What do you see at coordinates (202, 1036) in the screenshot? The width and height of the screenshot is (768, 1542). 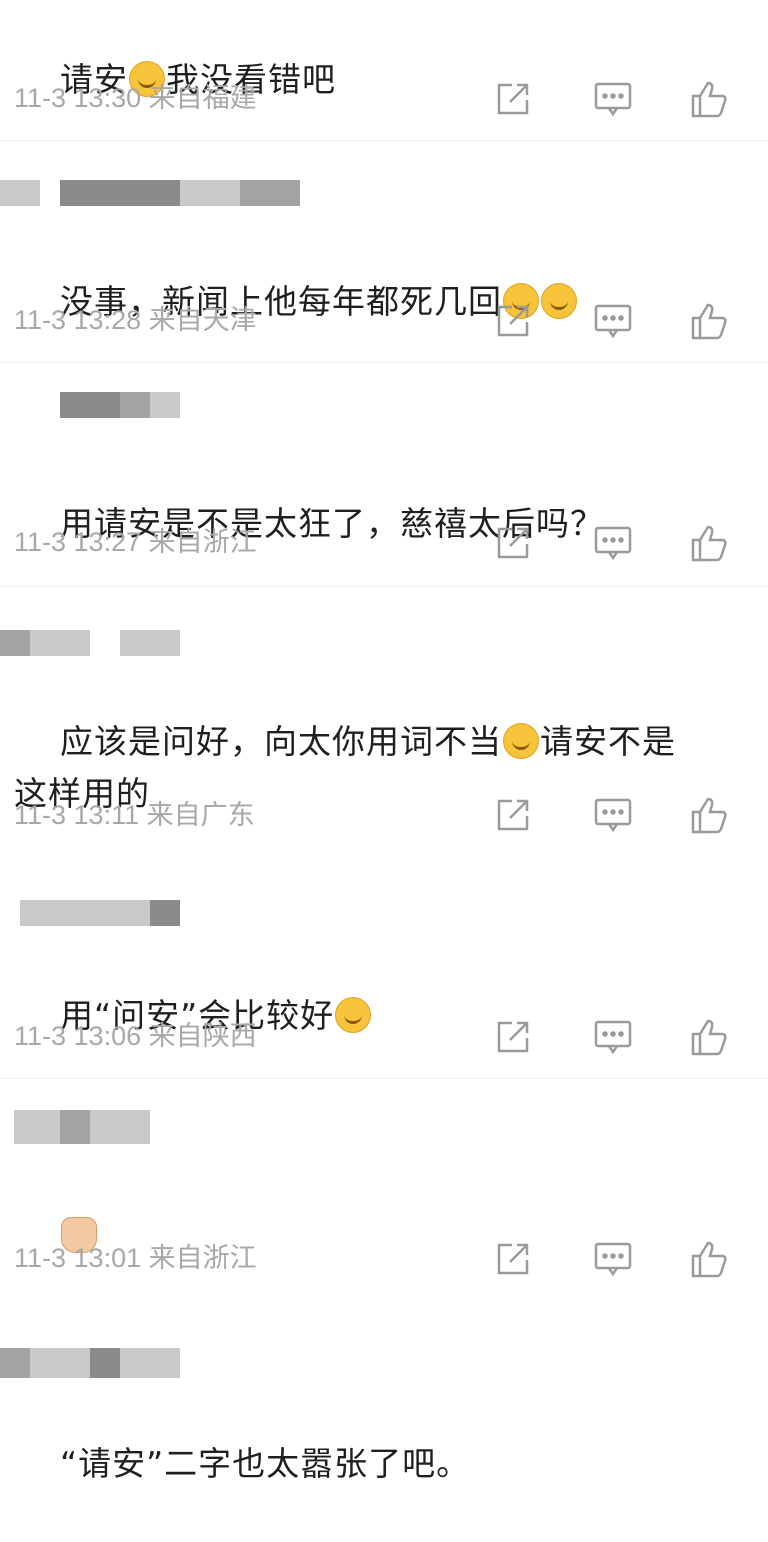 I see `comment-location: 来自陕西` at bounding box center [202, 1036].